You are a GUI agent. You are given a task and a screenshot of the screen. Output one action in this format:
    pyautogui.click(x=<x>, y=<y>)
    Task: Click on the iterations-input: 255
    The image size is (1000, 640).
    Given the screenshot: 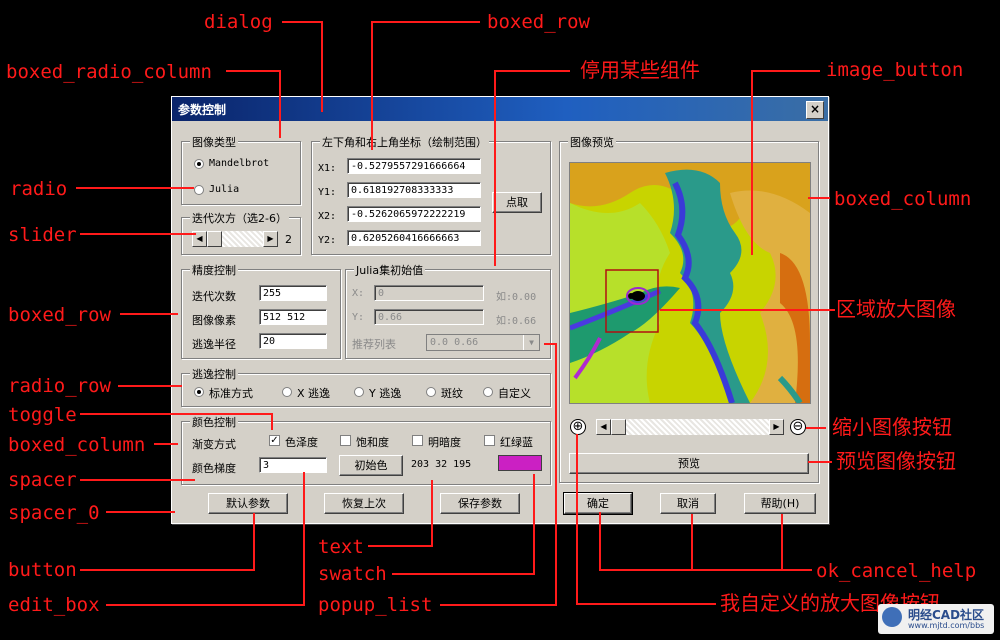 What is the action you would take?
    pyautogui.click(x=293, y=293)
    